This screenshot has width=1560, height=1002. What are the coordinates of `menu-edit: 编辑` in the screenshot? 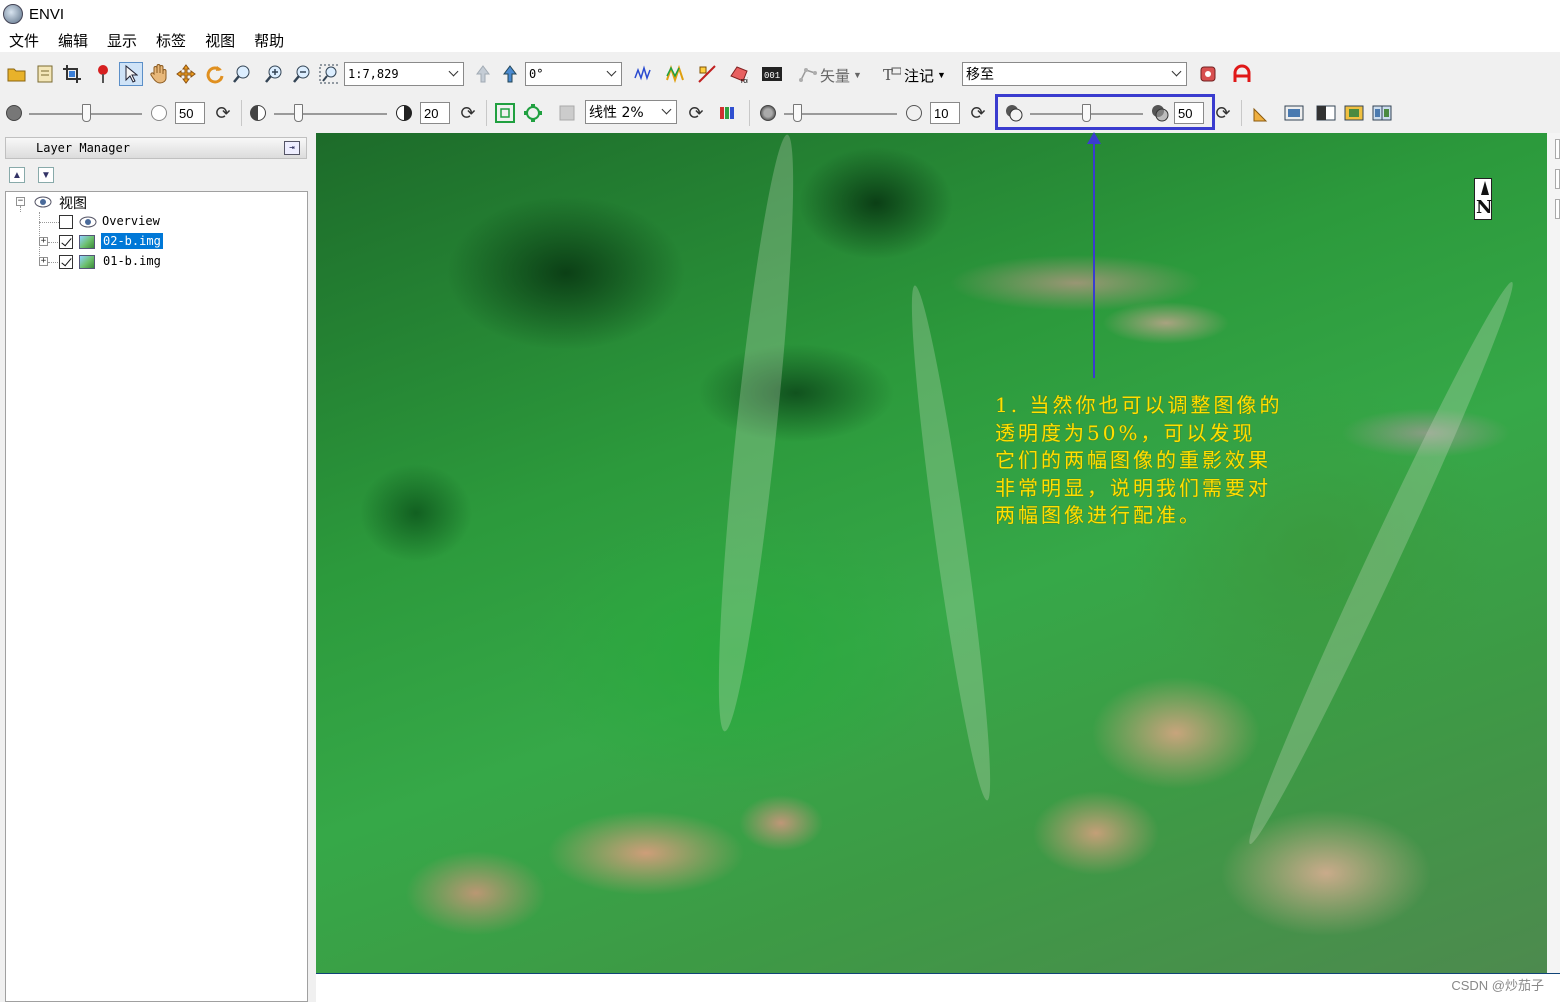 It's located at (73, 40).